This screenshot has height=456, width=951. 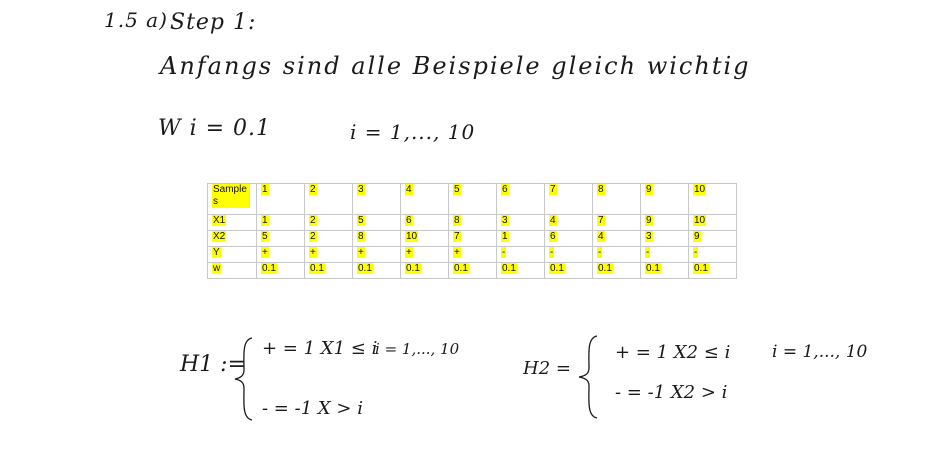 I want to click on column-header-cell-text: 4, so click(x=409, y=189).